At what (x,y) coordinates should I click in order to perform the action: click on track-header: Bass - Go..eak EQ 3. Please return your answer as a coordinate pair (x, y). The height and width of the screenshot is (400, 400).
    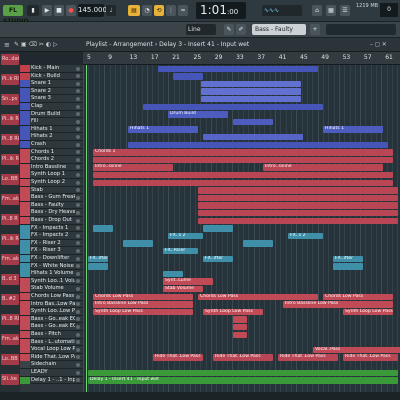
    Looking at the image, I should click on (51, 319).